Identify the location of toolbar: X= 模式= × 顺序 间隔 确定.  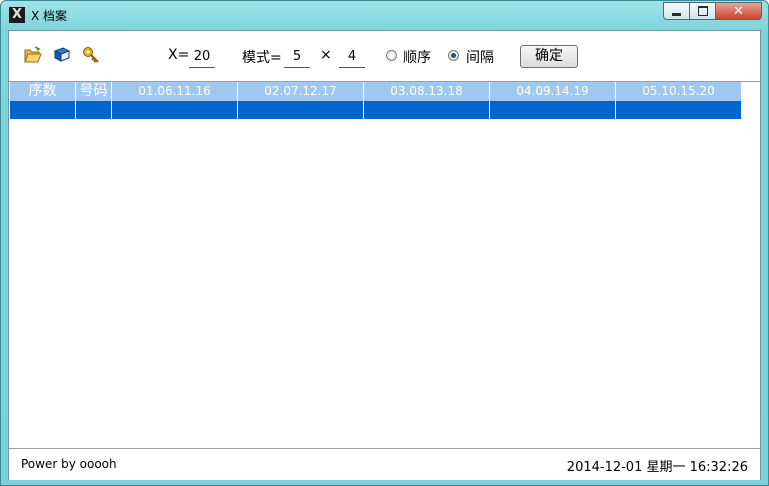
(384, 56).